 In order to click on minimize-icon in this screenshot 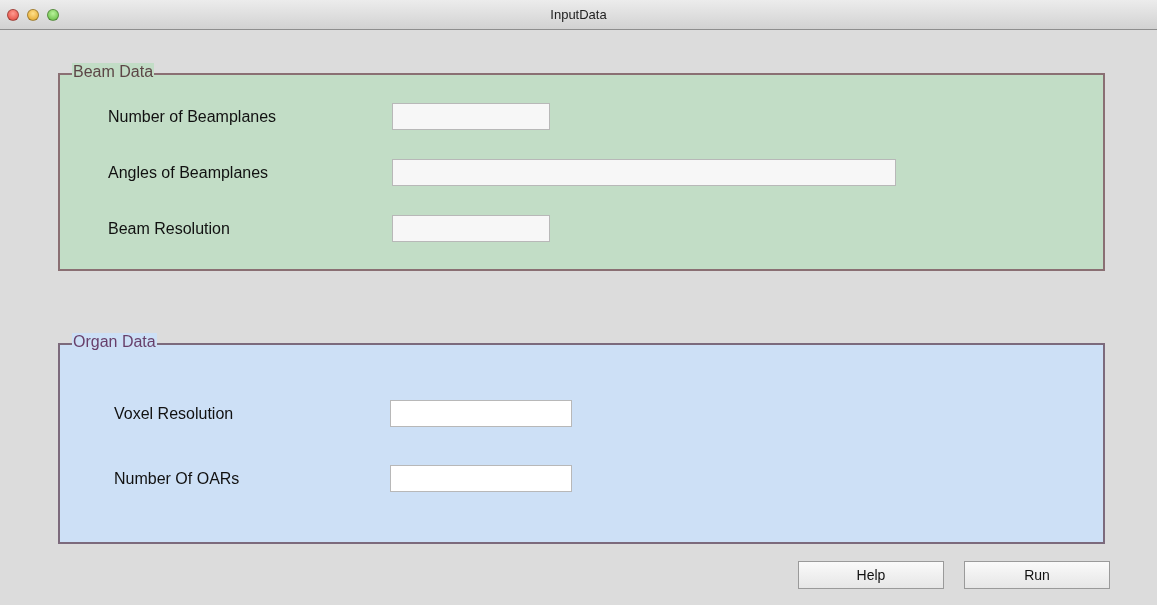, I will do `click(33, 14)`.